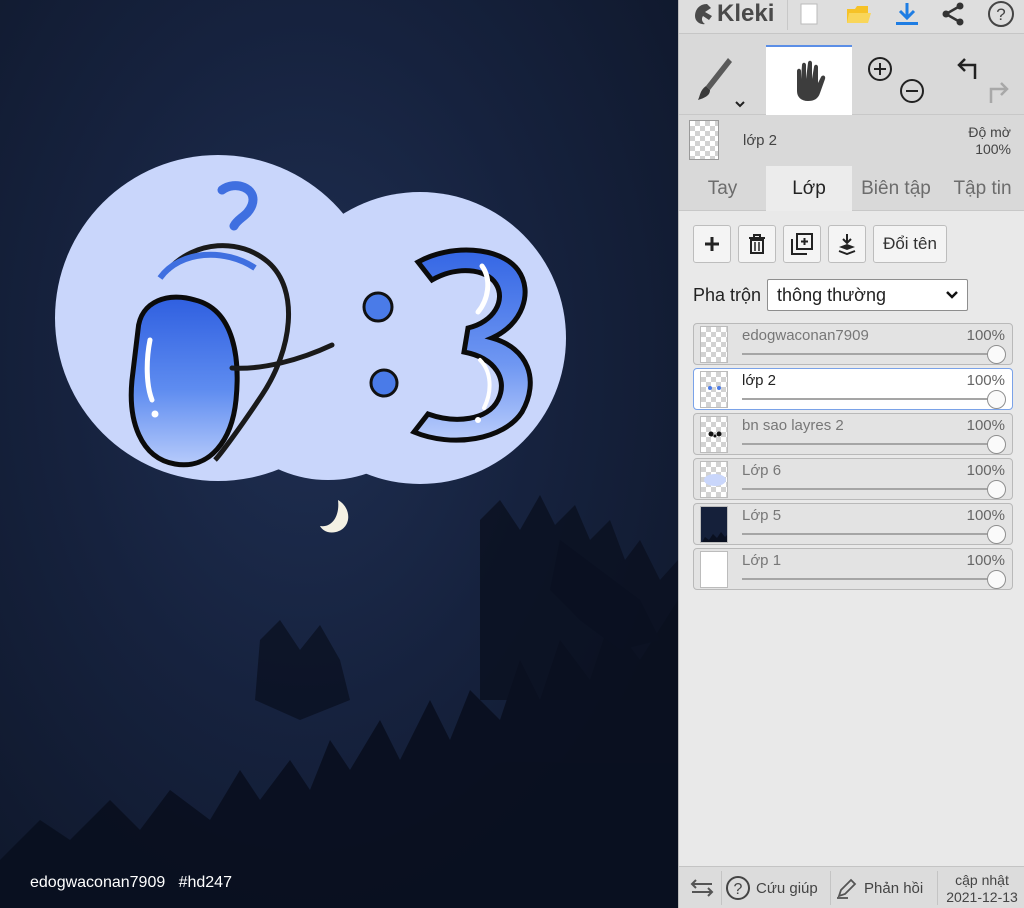 The height and width of the screenshot is (908, 1024). I want to click on rename-layer-button: Đổi tên, so click(910, 244).